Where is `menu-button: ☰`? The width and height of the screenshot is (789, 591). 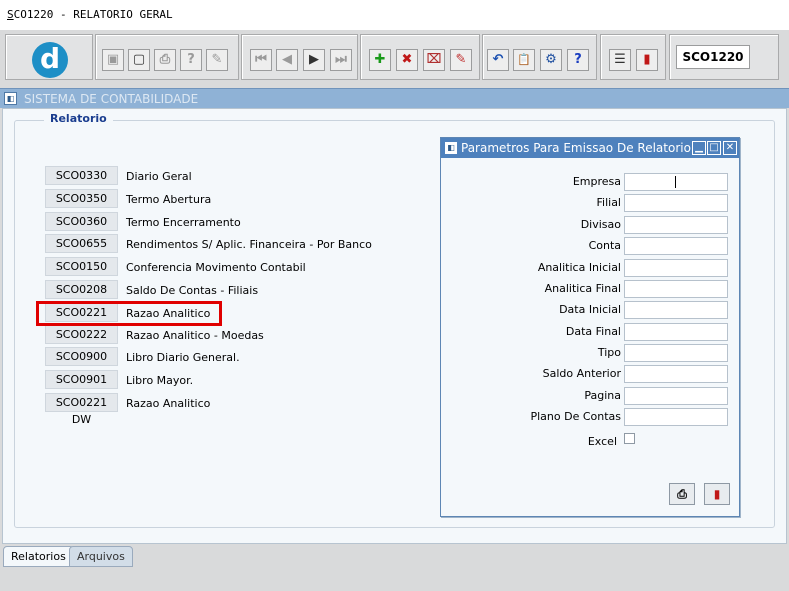
menu-button: ☰ is located at coordinates (620, 60).